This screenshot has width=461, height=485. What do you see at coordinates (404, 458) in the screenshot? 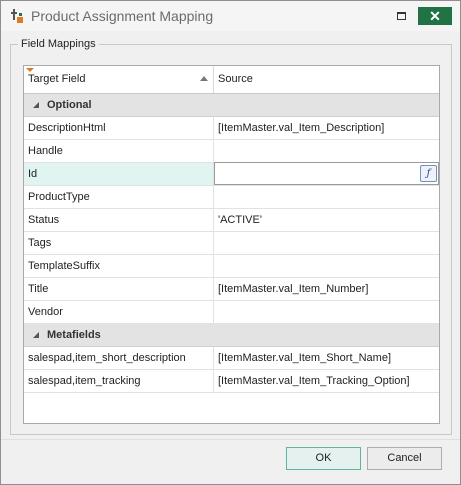
I see `cancel-button: Cancel` at bounding box center [404, 458].